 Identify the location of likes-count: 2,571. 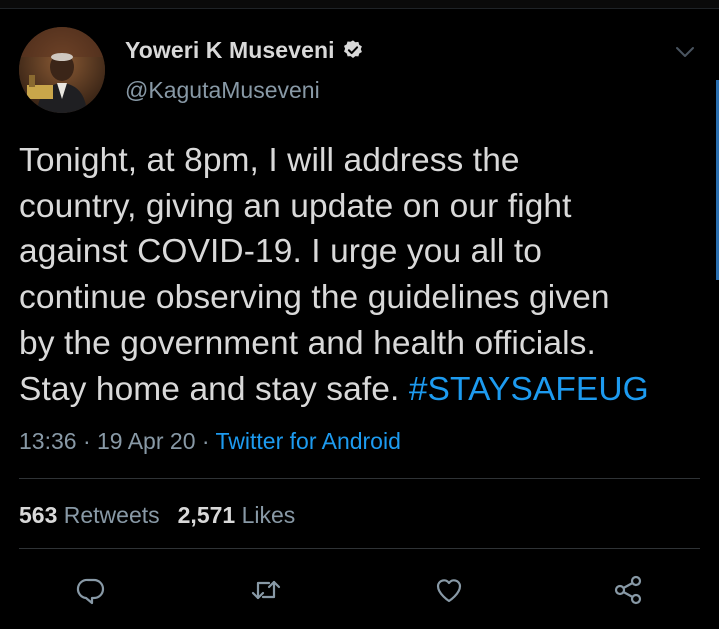
(206, 515).